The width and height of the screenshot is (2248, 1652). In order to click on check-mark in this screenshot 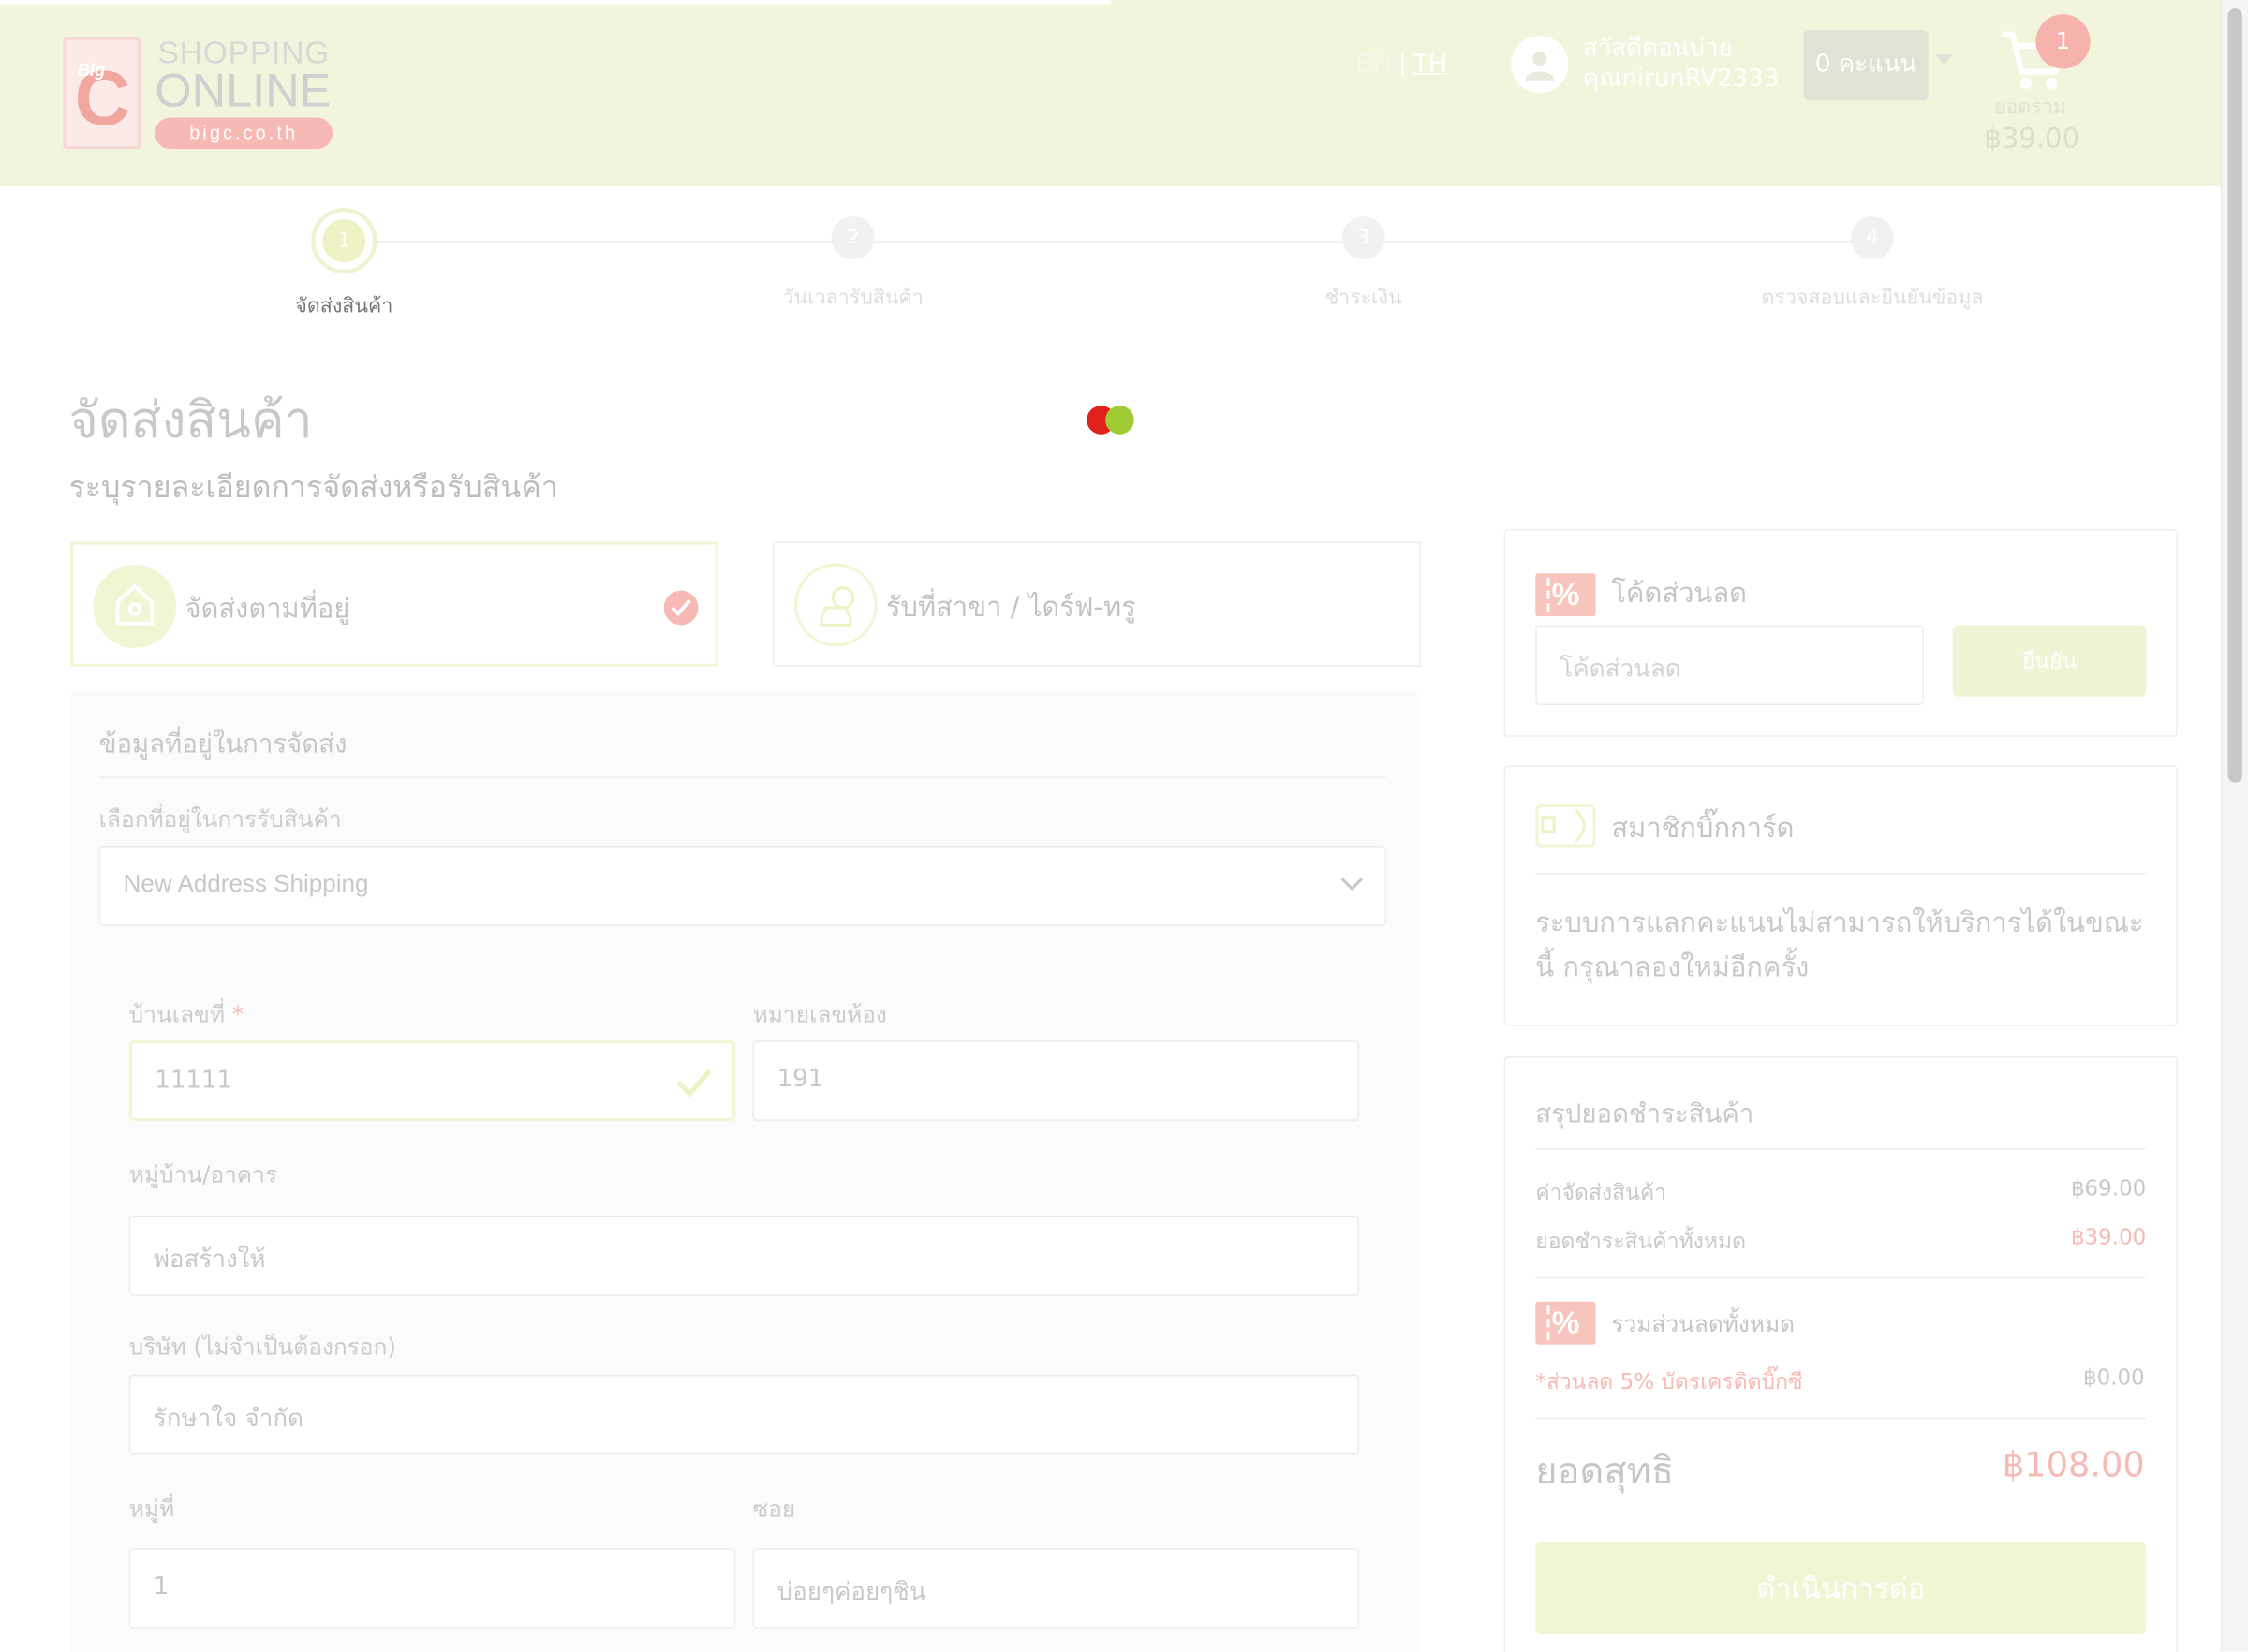, I will do `click(681, 608)`.